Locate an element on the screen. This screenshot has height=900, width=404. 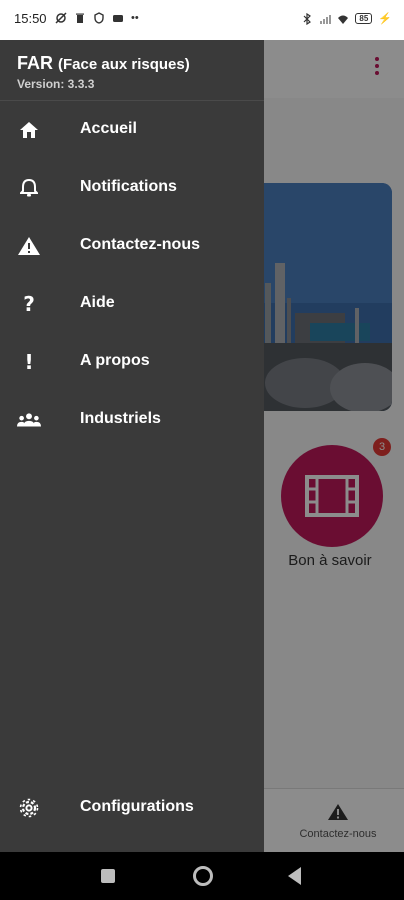
menu-item-label: Accueil is located at coordinates (108, 128).